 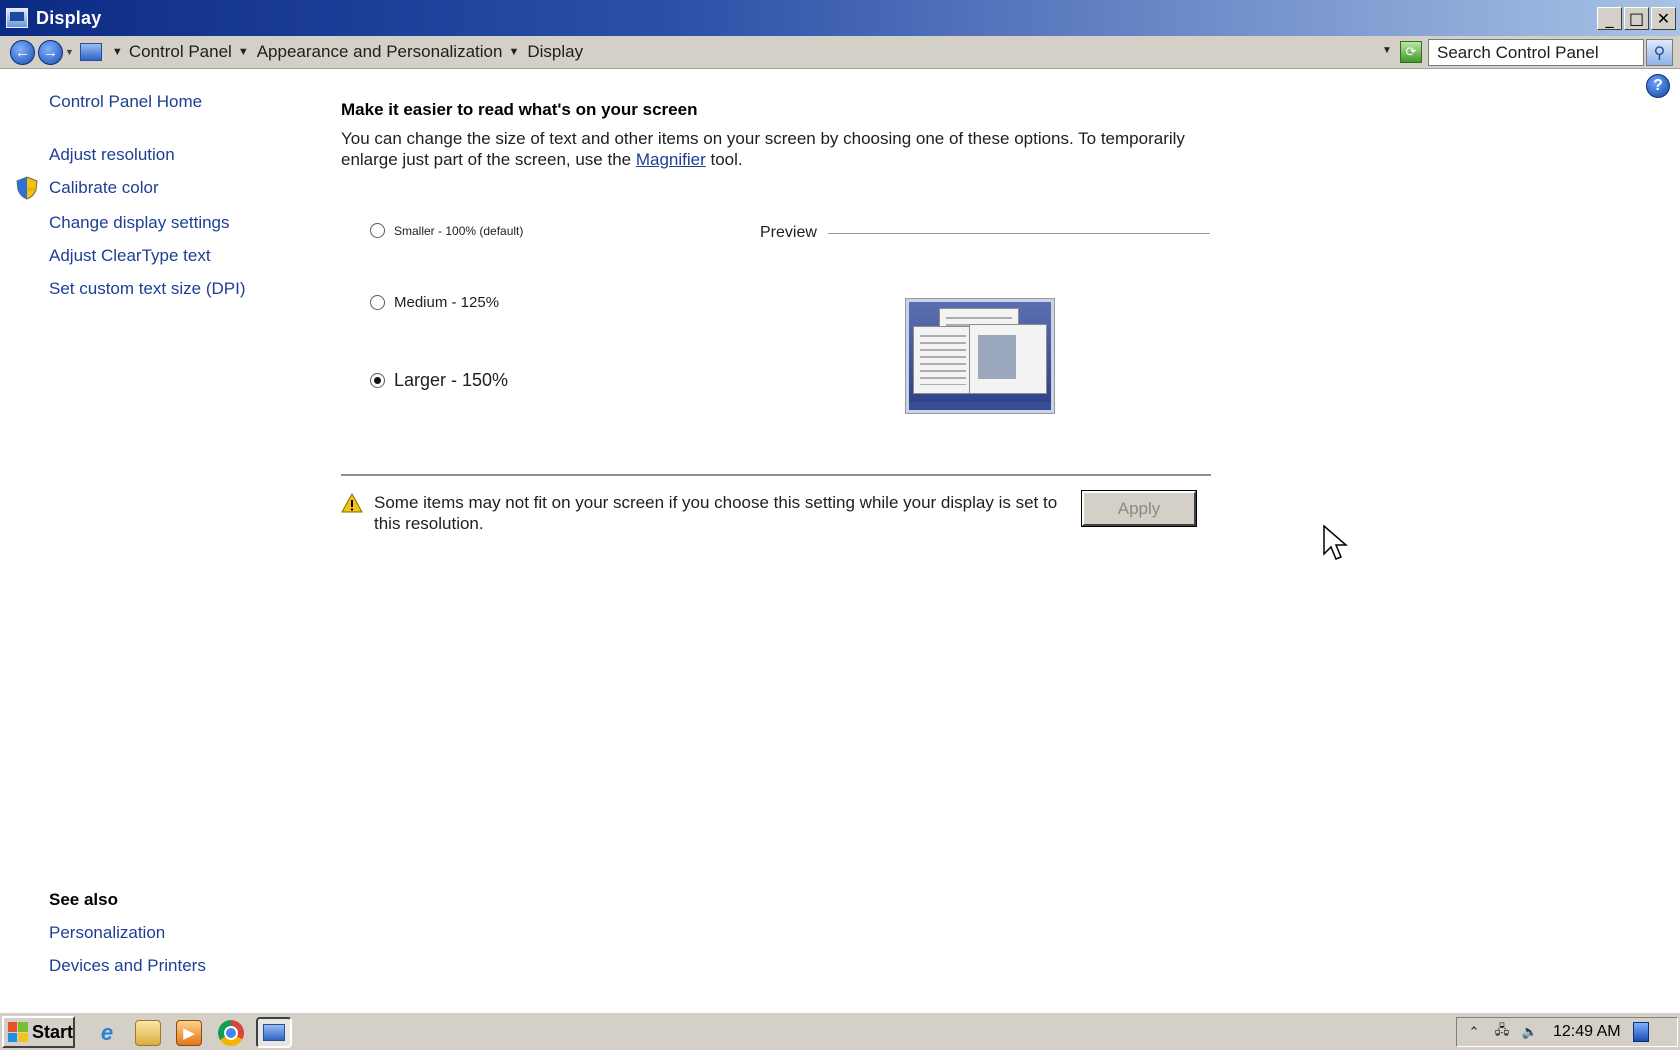 I want to click on option-medium: Medium - 125%, so click(x=434, y=302).